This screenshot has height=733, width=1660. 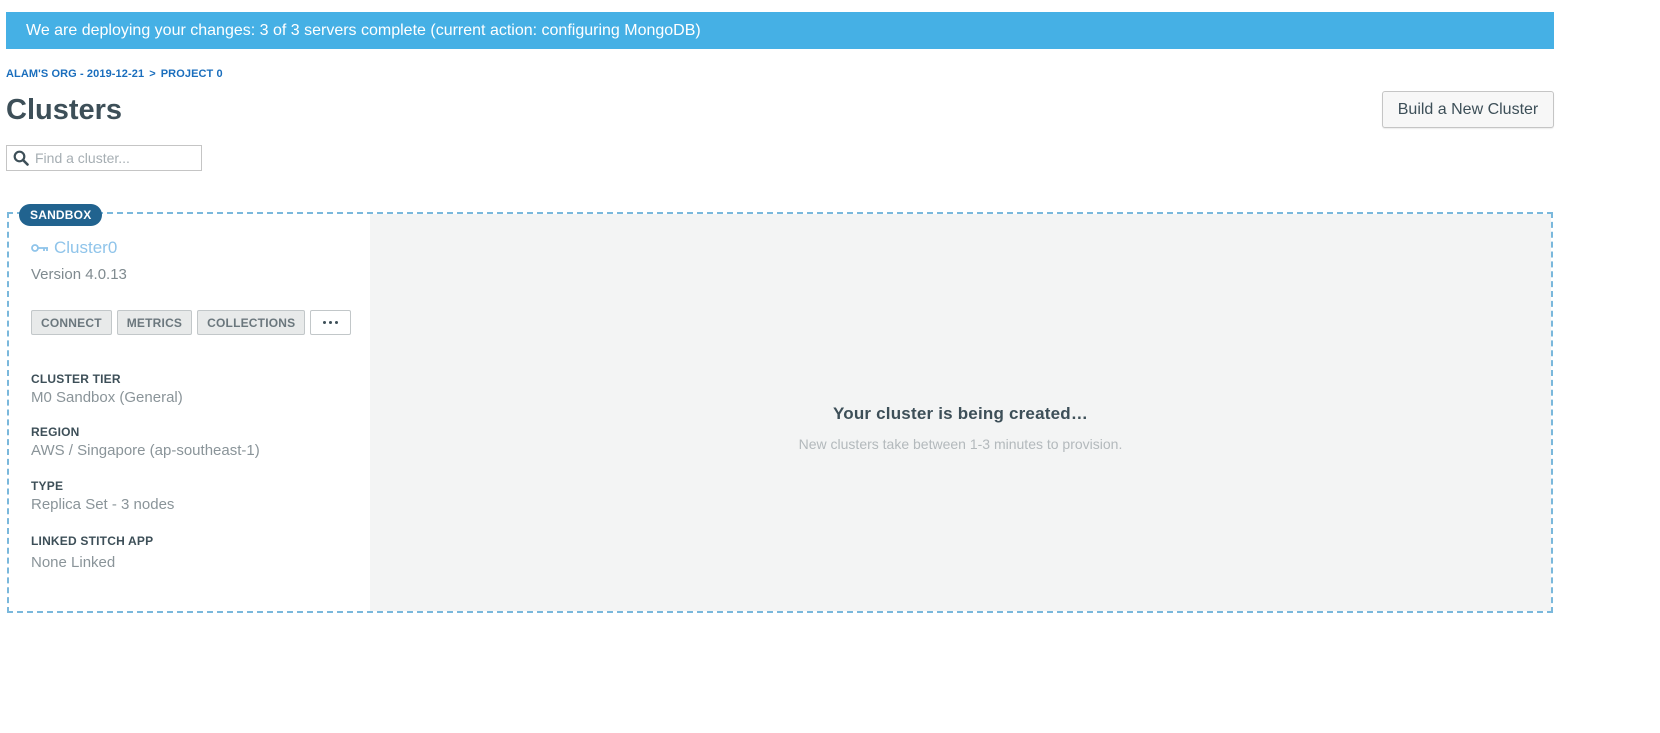 I want to click on type-info: TYPE Replica Set - 3 nodes, so click(x=102, y=496).